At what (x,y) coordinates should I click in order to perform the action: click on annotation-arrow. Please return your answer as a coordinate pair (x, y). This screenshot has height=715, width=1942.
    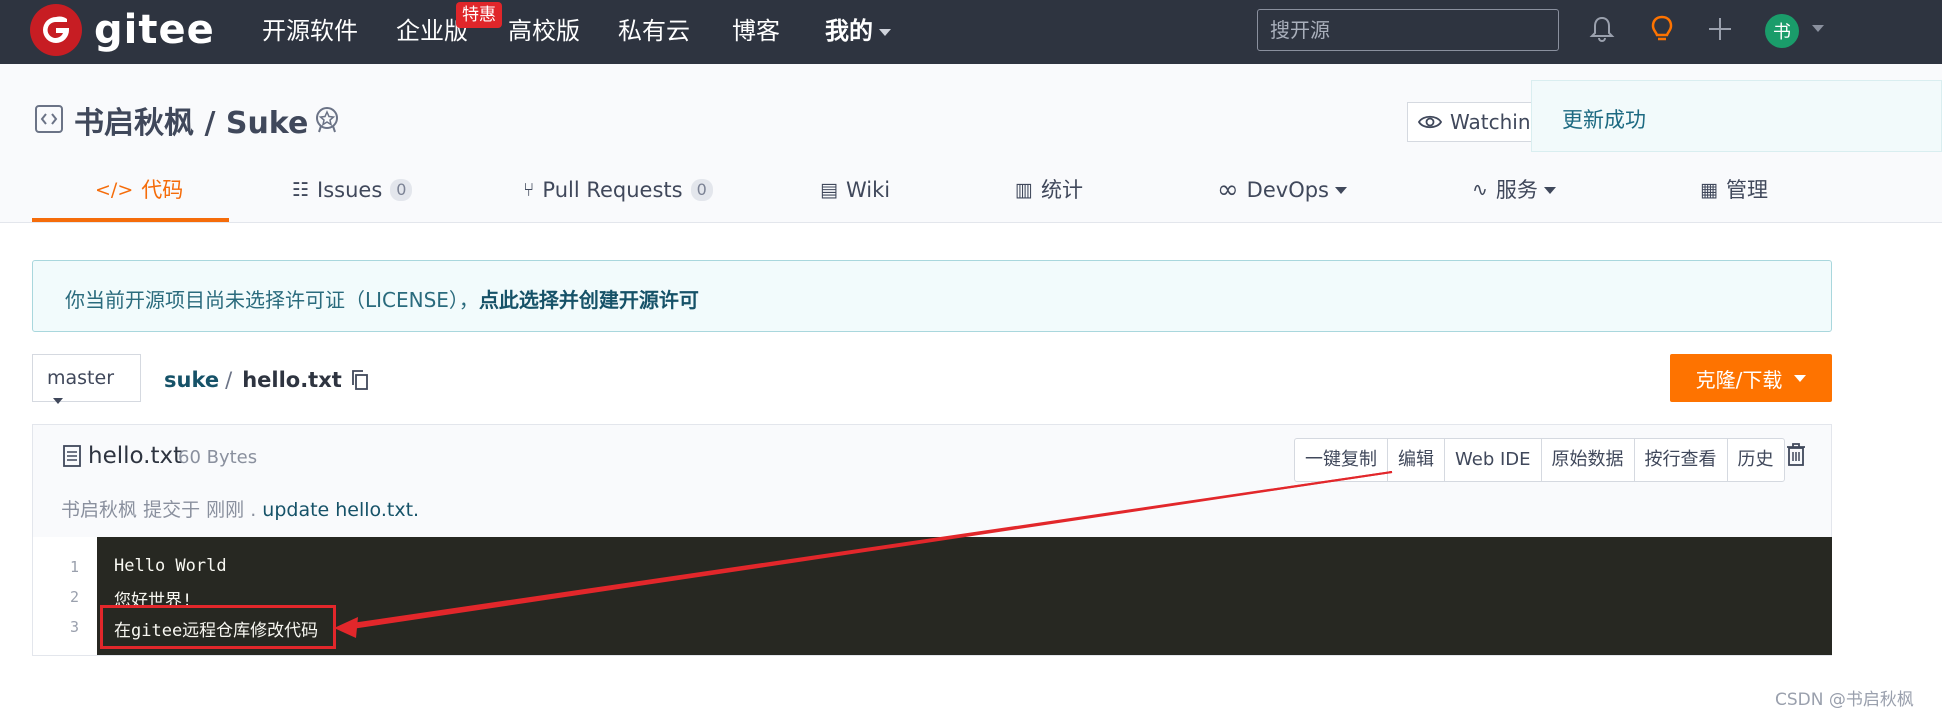
    Looking at the image, I should click on (863, 554).